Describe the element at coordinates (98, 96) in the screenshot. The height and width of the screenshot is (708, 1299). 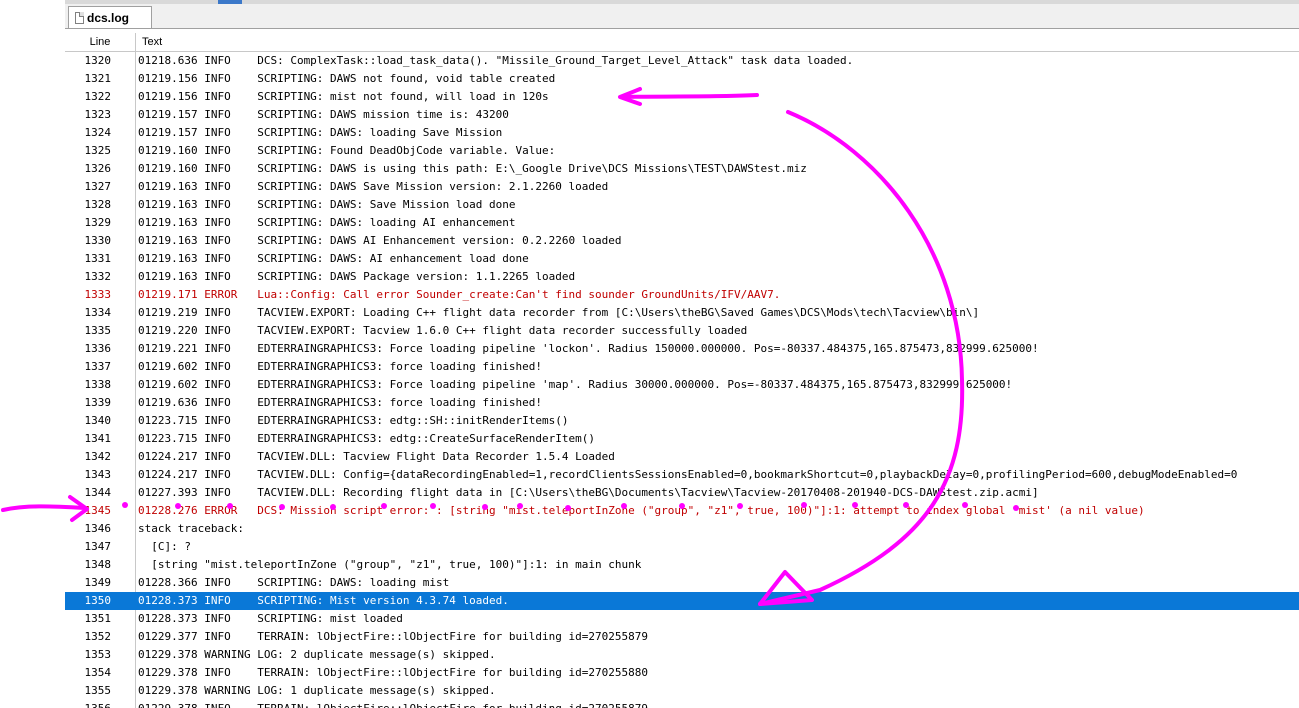
I see `line-number: 1322` at that location.